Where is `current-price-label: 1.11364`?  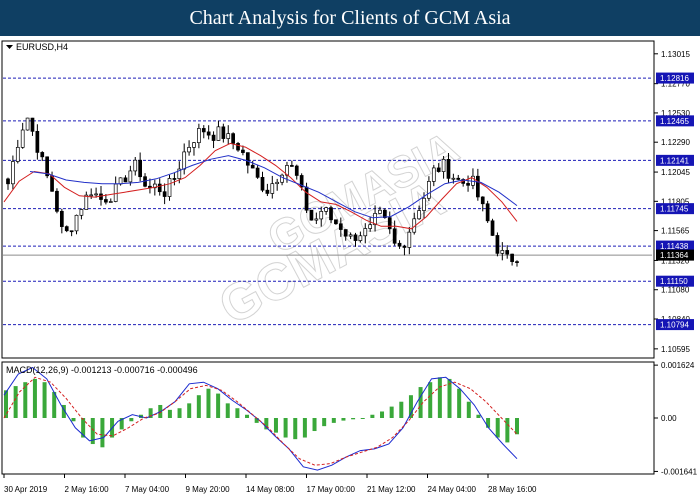
current-price-label: 1.11364 is located at coordinates (674, 255).